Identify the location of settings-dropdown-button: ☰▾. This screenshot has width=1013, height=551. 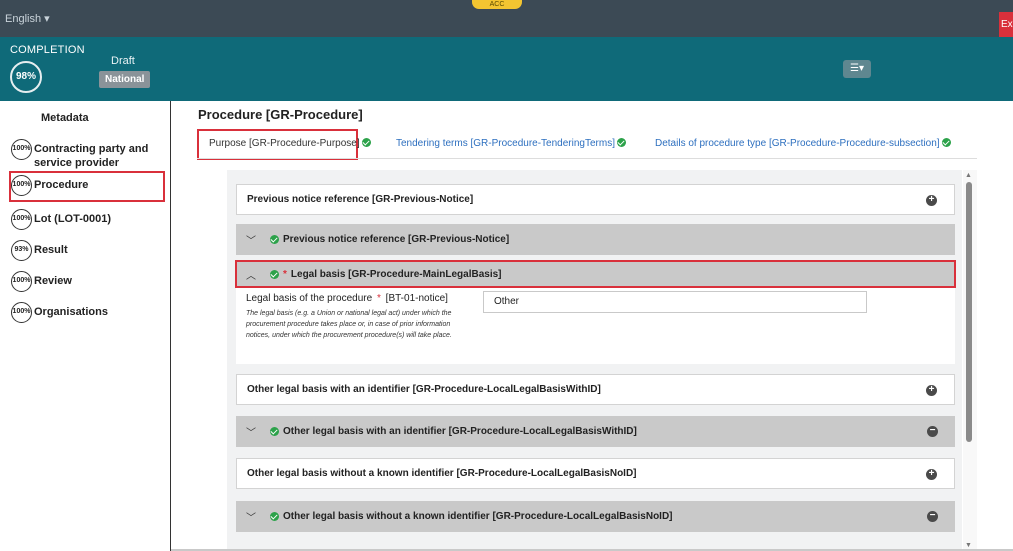
(857, 69).